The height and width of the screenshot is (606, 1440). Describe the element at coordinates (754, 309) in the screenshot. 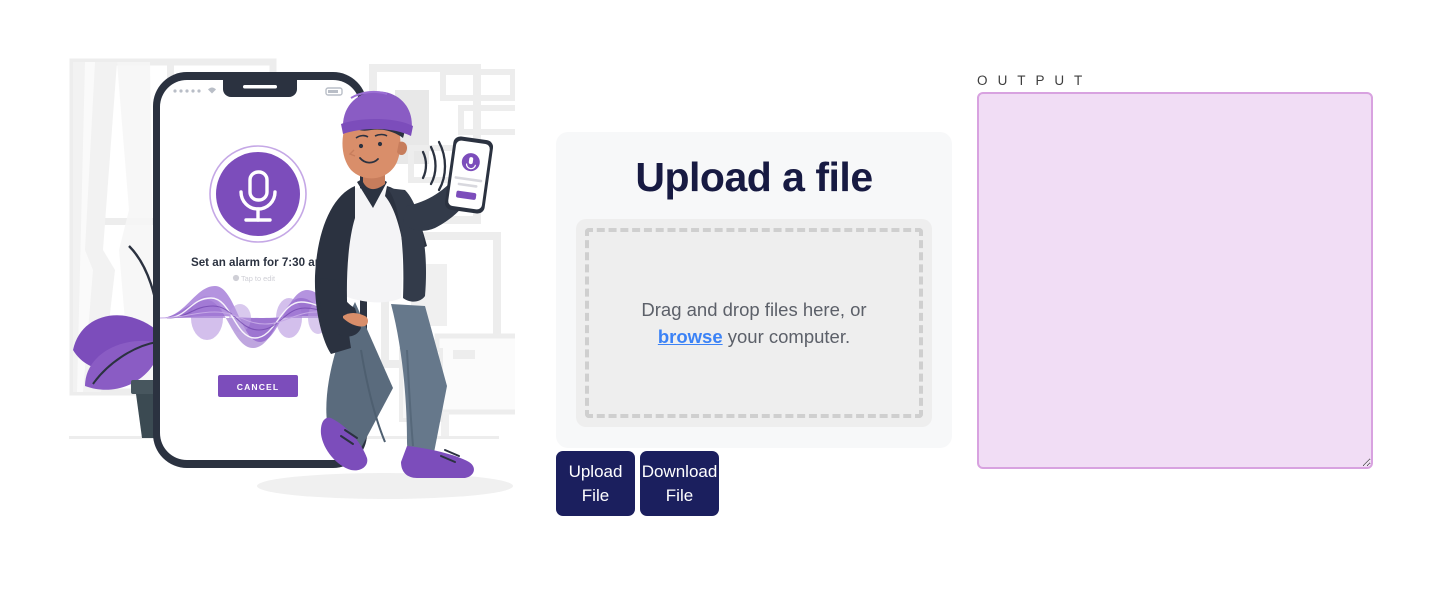

I see `dropzone-text-before: Drag and drop files here, or` at that location.